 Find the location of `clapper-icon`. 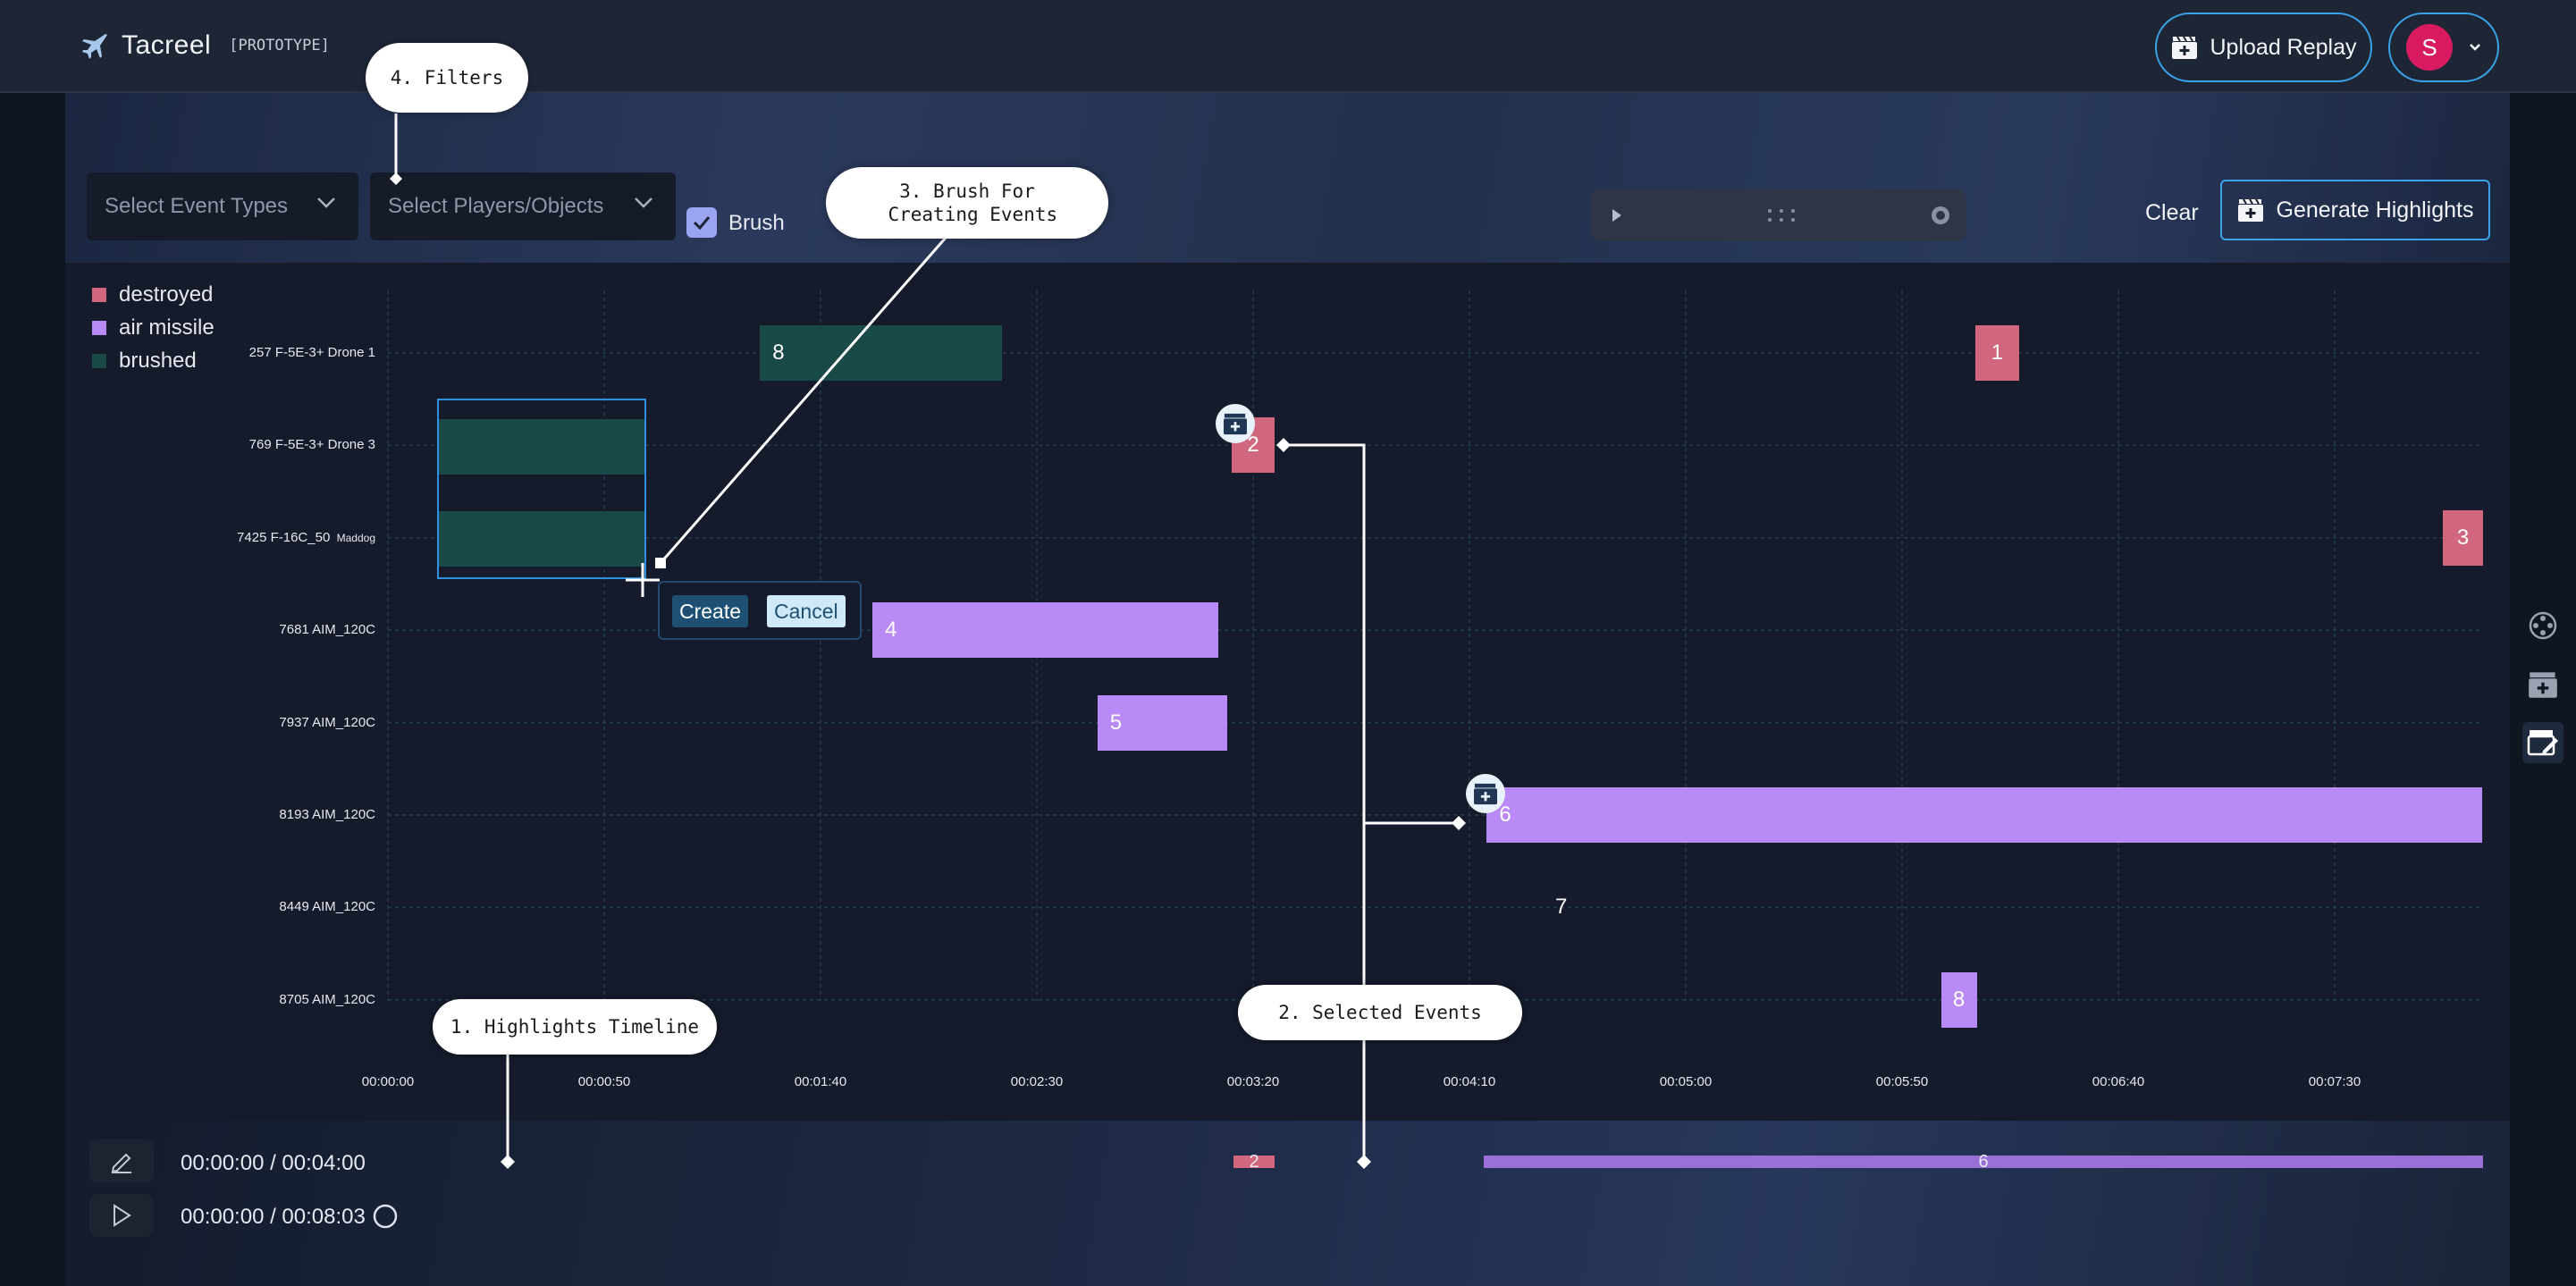

clapper-icon is located at coordinates (2543, 684).